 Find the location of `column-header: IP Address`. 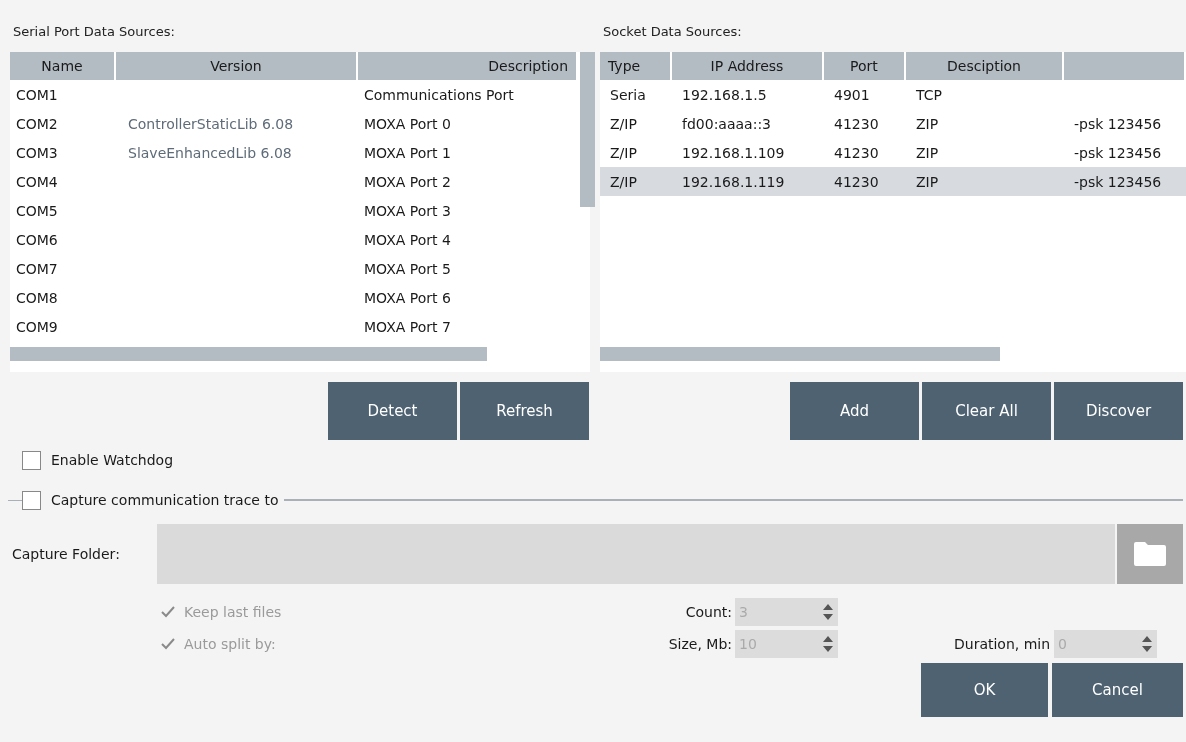

column-header: IP Address is located at coordinates (747, 66).